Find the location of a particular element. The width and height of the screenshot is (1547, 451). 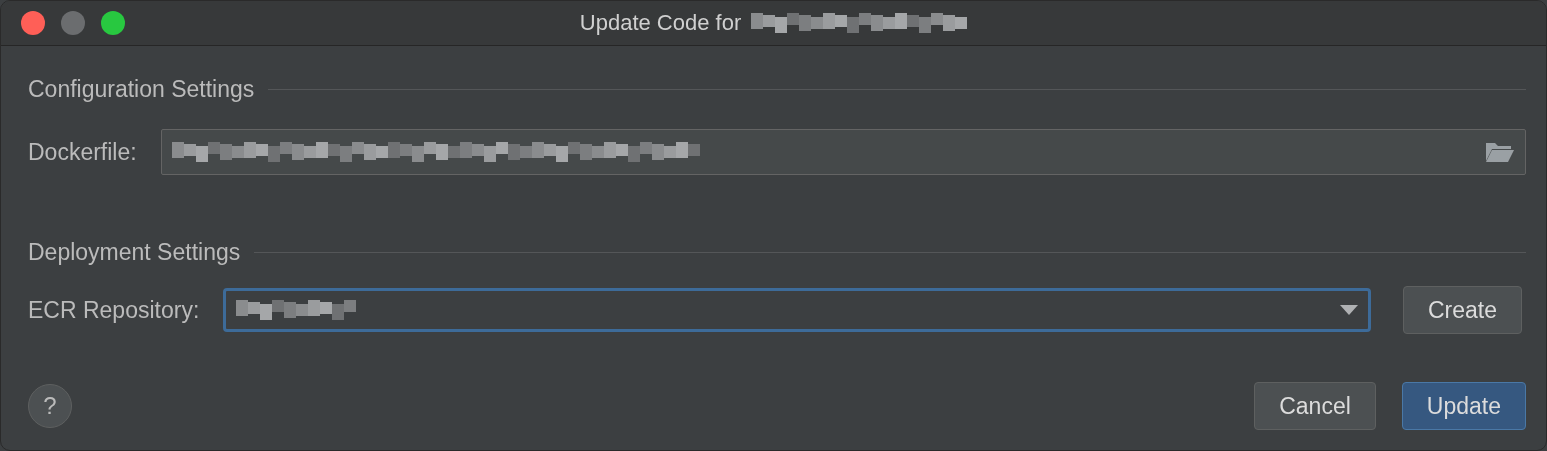

dropdown-arrow-icon is located at coordinates (1348, 310).